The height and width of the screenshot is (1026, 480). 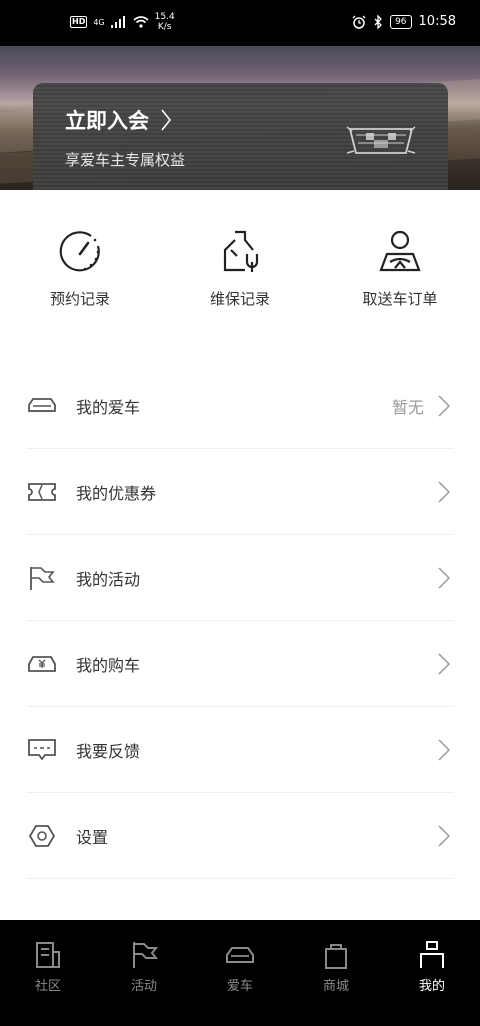 I want to click on quick-item-label: 预约记录, so click(x=79, y=299).